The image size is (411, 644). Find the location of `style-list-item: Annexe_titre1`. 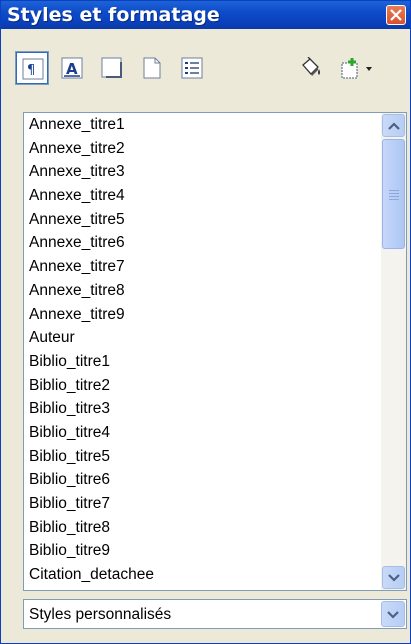

style-list-item: Annexe_titre1 is located at coordinates (200, 125).